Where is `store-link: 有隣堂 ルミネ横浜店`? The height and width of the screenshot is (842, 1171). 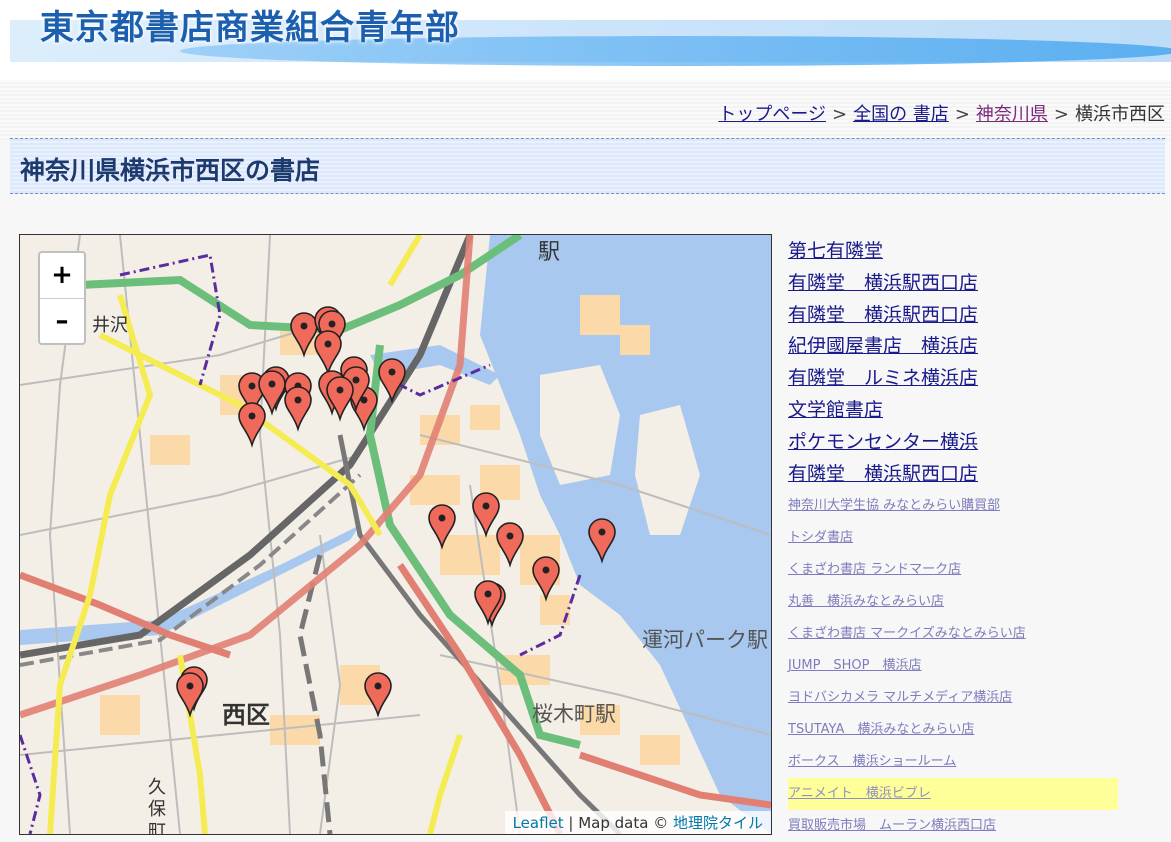 store-link: 有隣堂 ルミネ横浜店 is located at coordinates (978, 379).